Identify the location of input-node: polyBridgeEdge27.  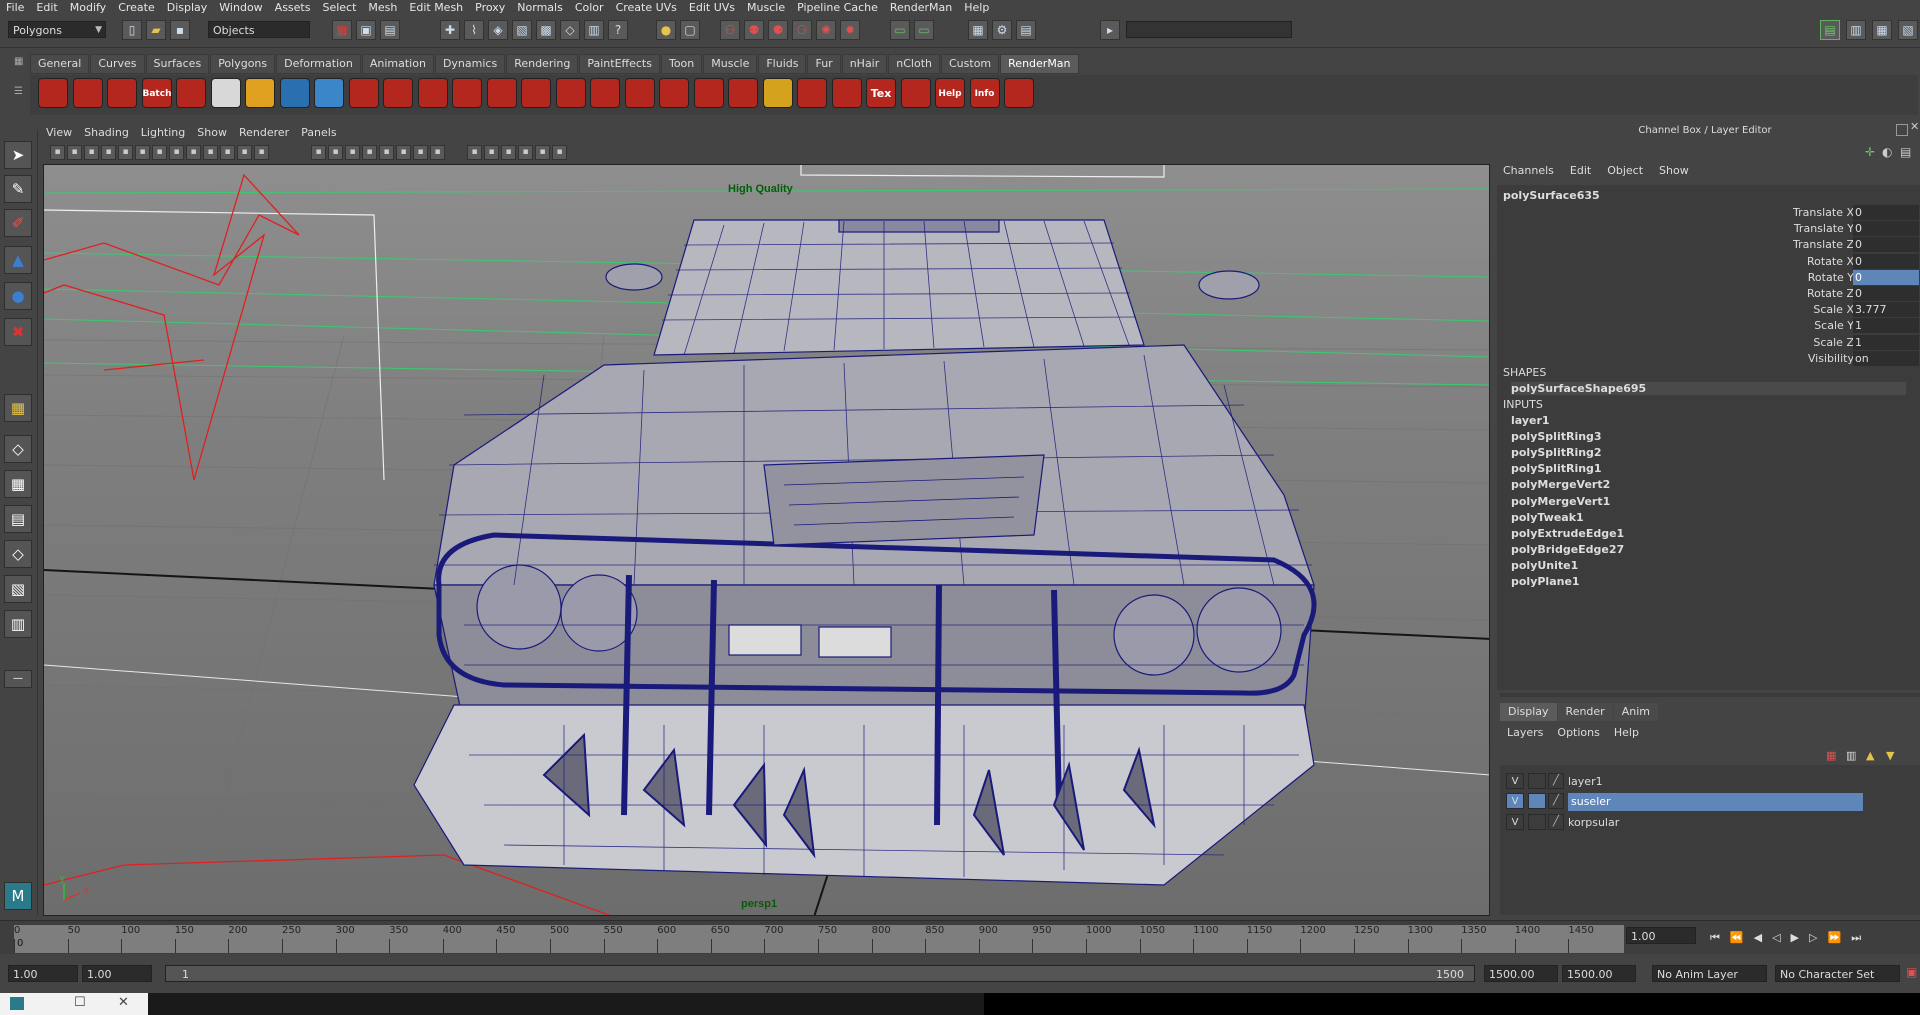
(1567, 549).